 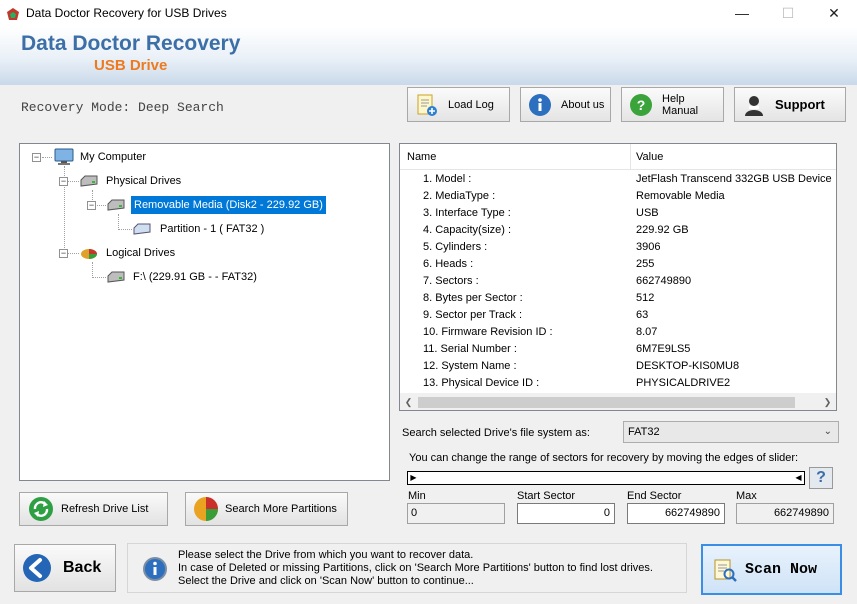 What do you see at coordinates (618, 298) in the screenshot?
I see `table-row: 8. Bytes per Sector : 512` at bounding box center [618, 298].